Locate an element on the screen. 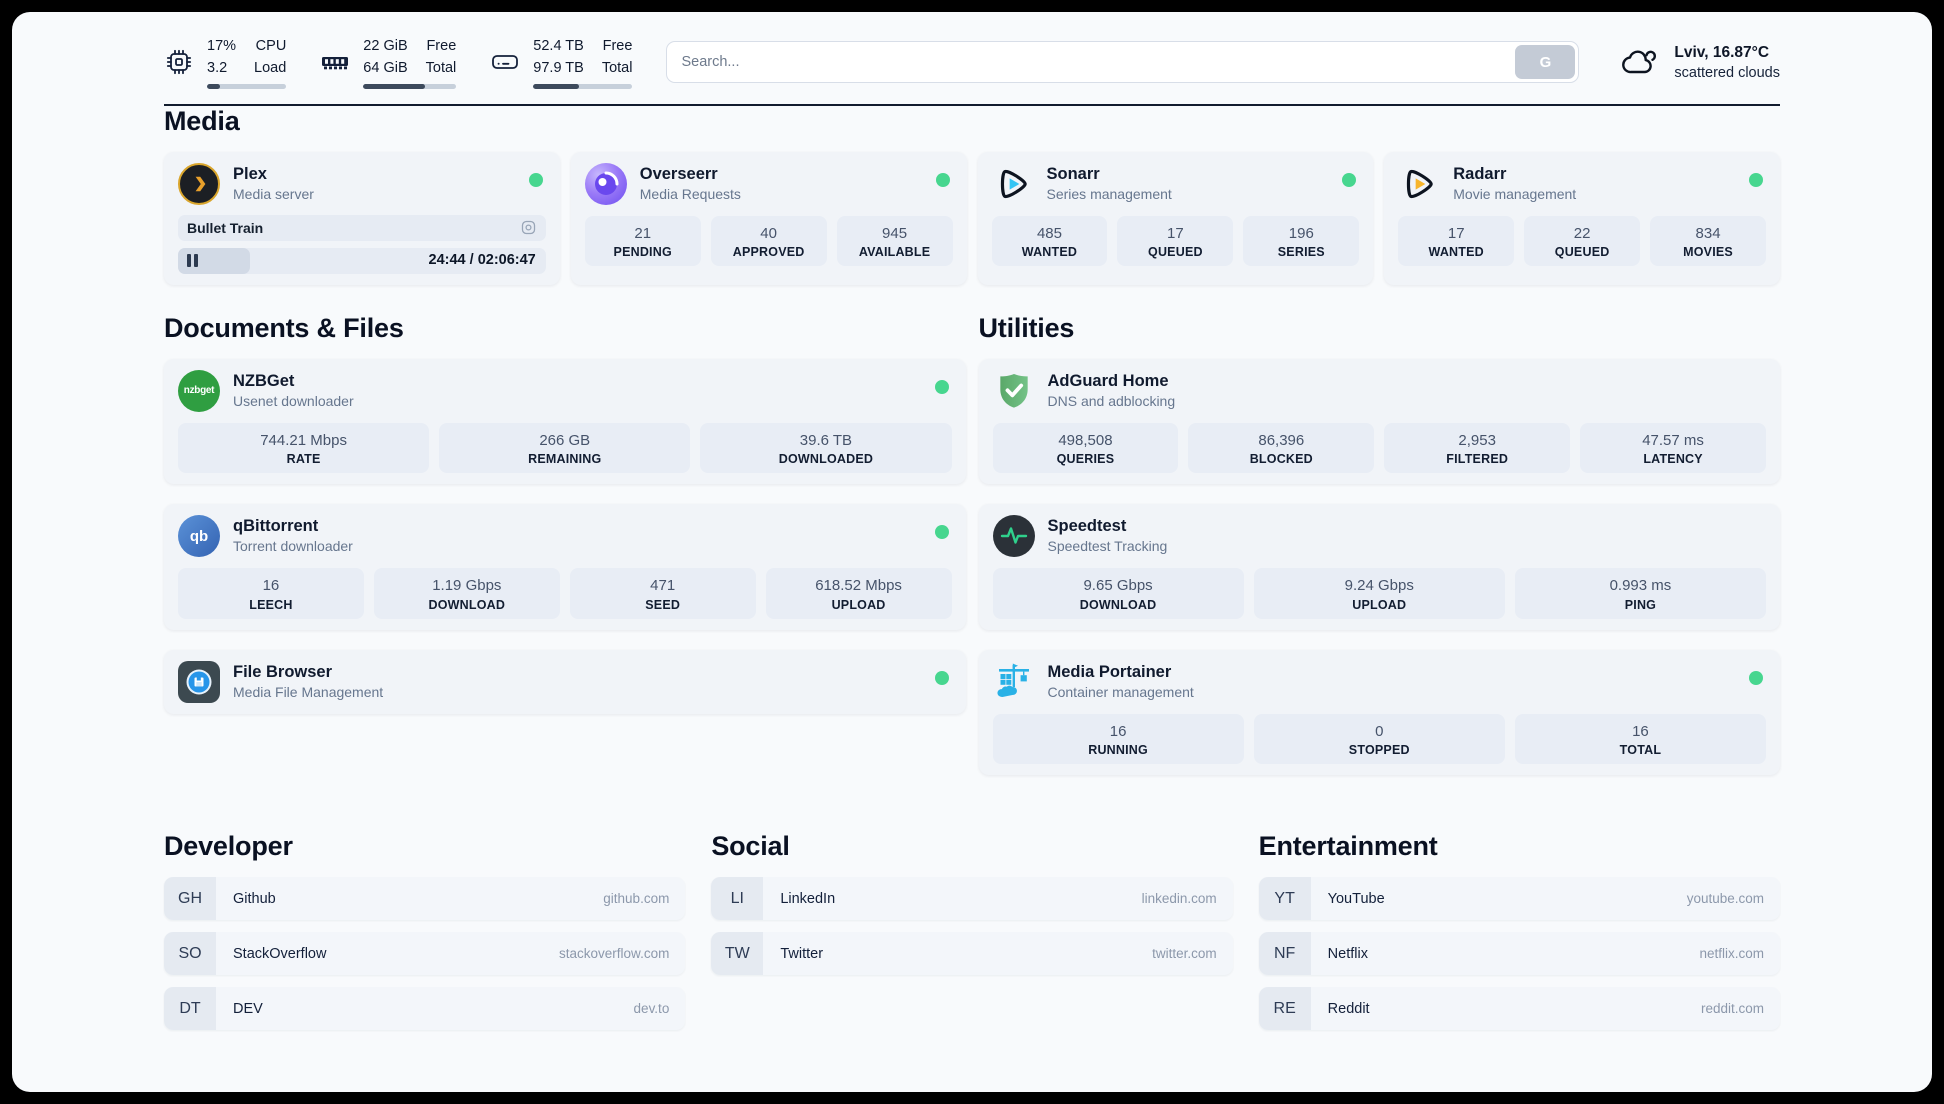  service-title: Radarr is located at coordinates (1480, 173).